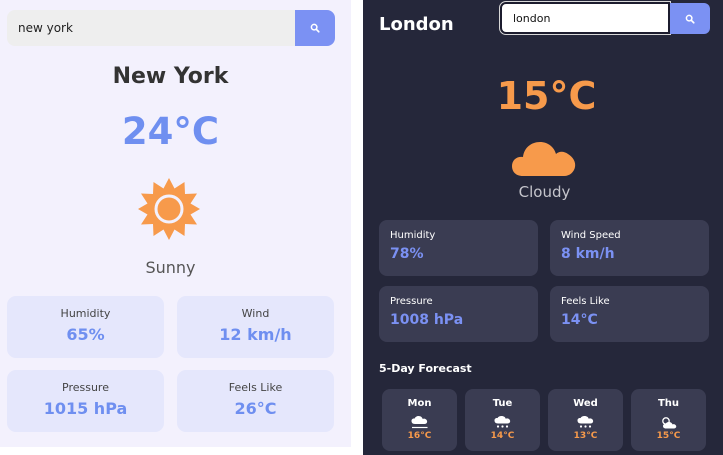 The image size is (723, 455). What do you see at coordinates (407, 254) in the screenshot?
I see `humidity-value: 78%` at bounding box center [407, 254].